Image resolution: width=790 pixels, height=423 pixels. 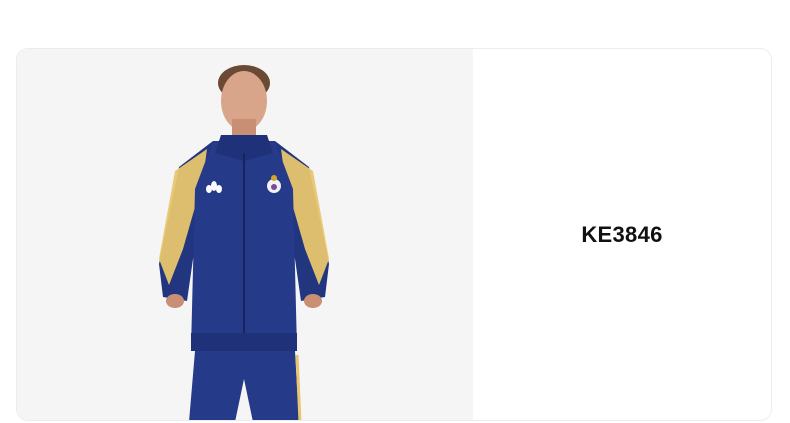 What do you see at coordinates (313, 301) in the screenshot?
I see `right-hand` at bounding box center [313, 301].